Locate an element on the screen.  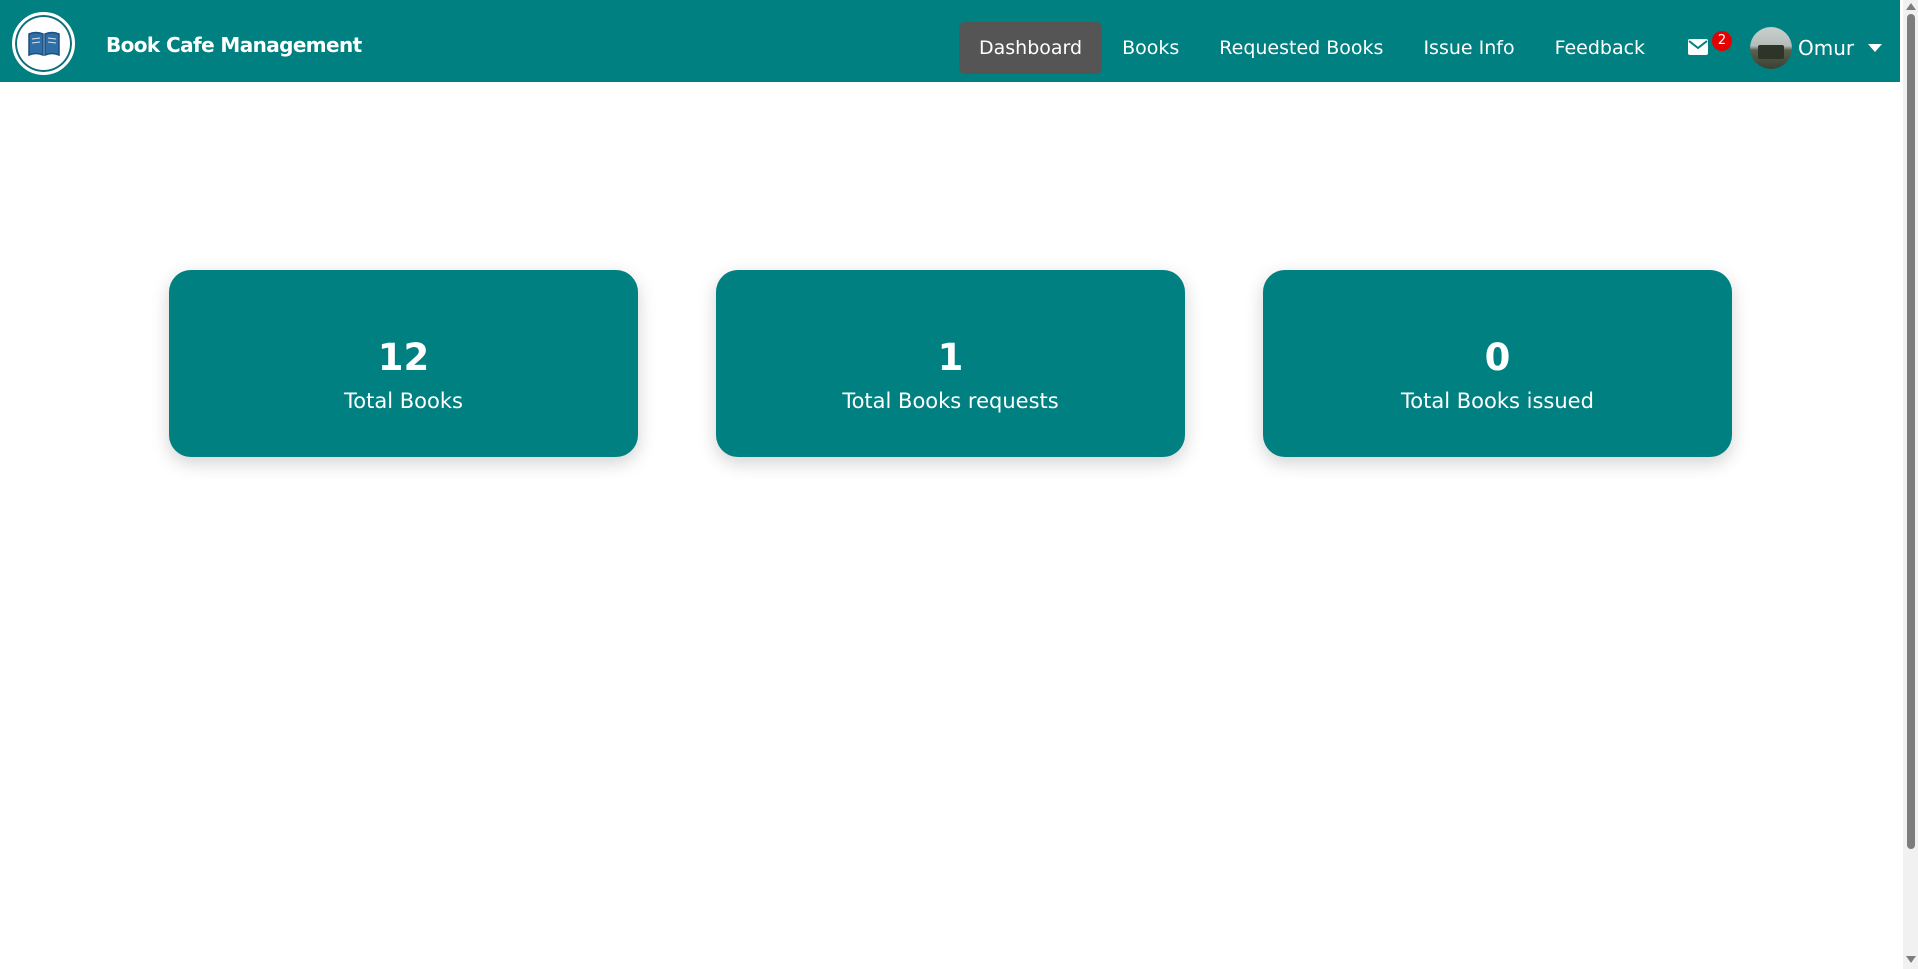
stat-card-total-requests: 1 Total Books requests is located at coordinates (950, 363).